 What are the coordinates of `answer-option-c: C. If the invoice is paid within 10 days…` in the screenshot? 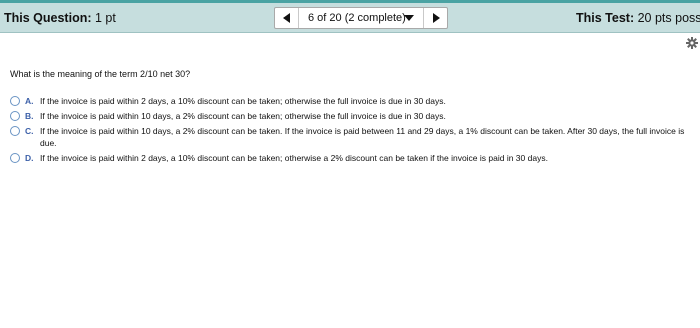 It's located at (353, 138).